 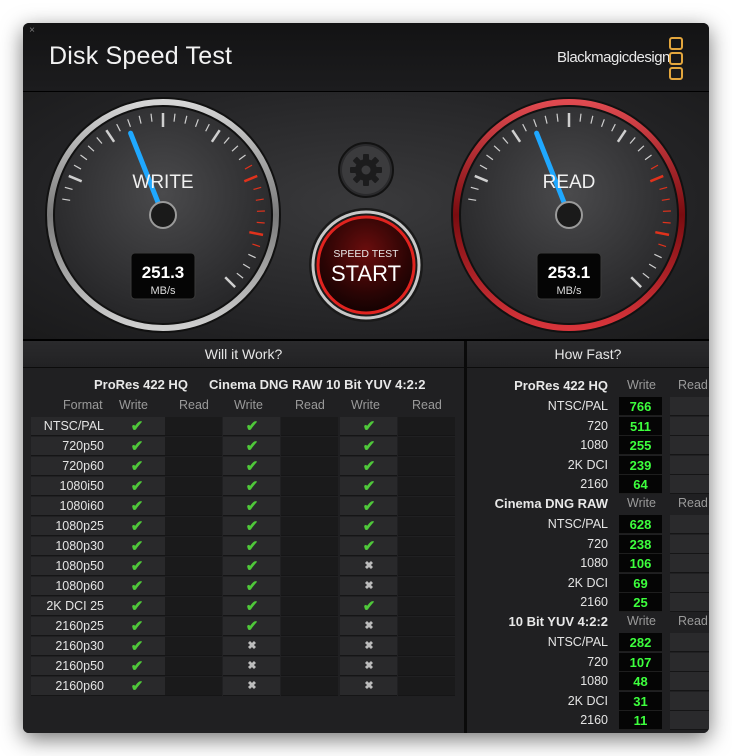 I want to click on write-label: WRITE, so click(x=162, y=182).